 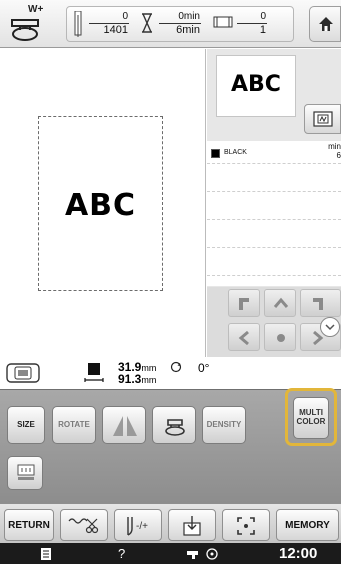 I want to click on mirror-icon, so click(x=125, y=426).